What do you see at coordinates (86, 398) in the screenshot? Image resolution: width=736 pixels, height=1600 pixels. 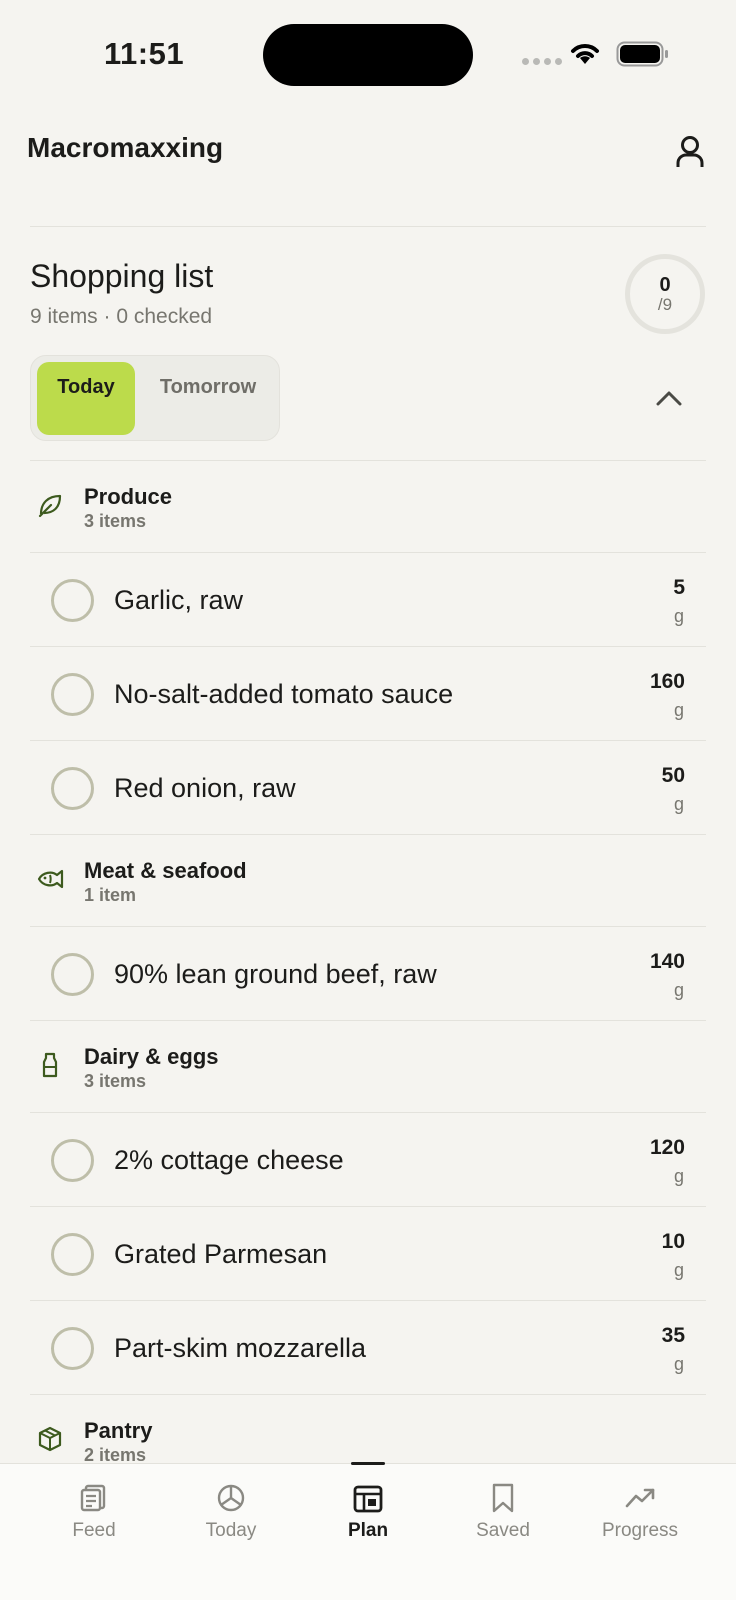 I see `tab-today: Today` at bounding box center [86, 398].